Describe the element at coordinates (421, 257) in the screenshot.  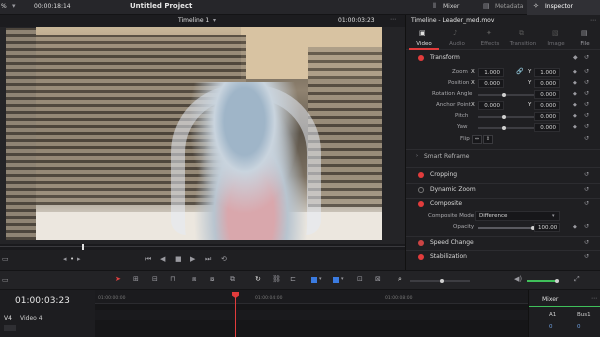
I see `stabilization-enable-toggle` at that location.